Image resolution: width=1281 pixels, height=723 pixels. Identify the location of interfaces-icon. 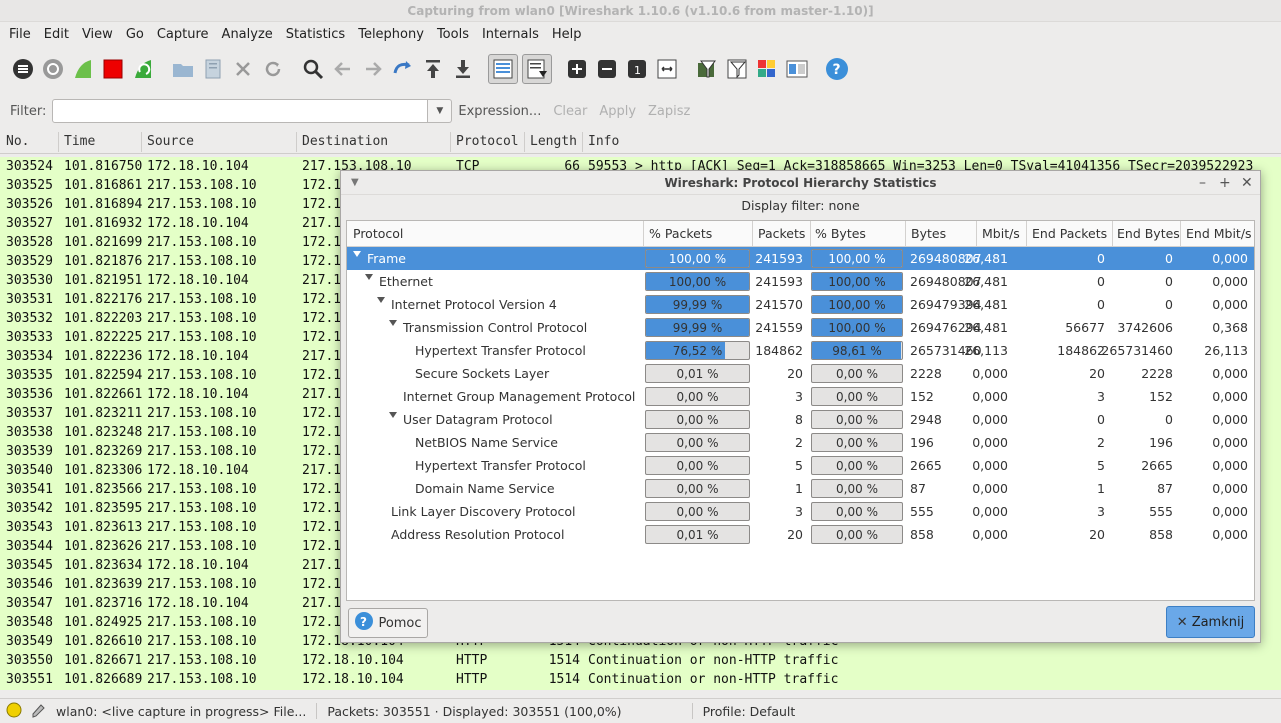
(23, 69).